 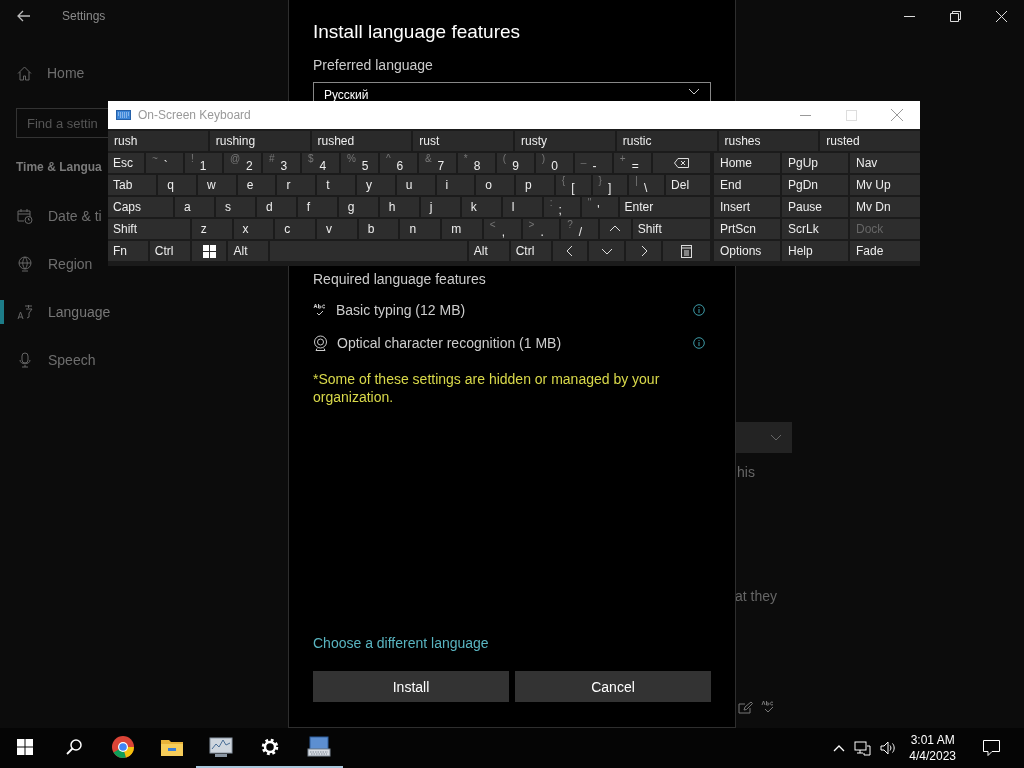 I want to click on feature-label: Optical character recognition (1 MB), so click(x=450, y=343).